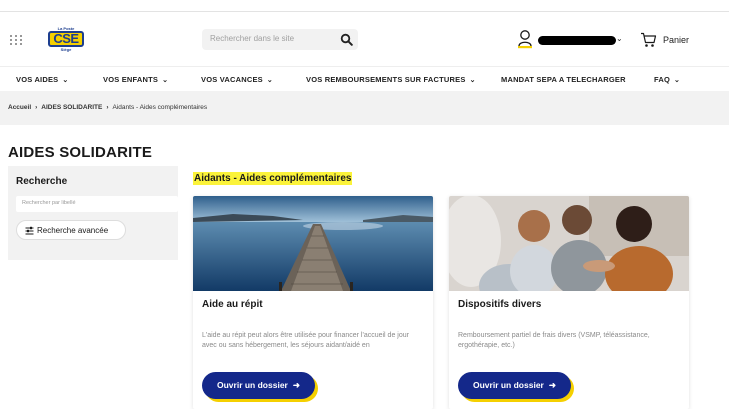 This screenshot has width=729, height=409. Describe the element at coordinates (135, 79) in the screenshot. I see `nav-item-vos-enfants: VOS ENFANTS ⌄` at that location.